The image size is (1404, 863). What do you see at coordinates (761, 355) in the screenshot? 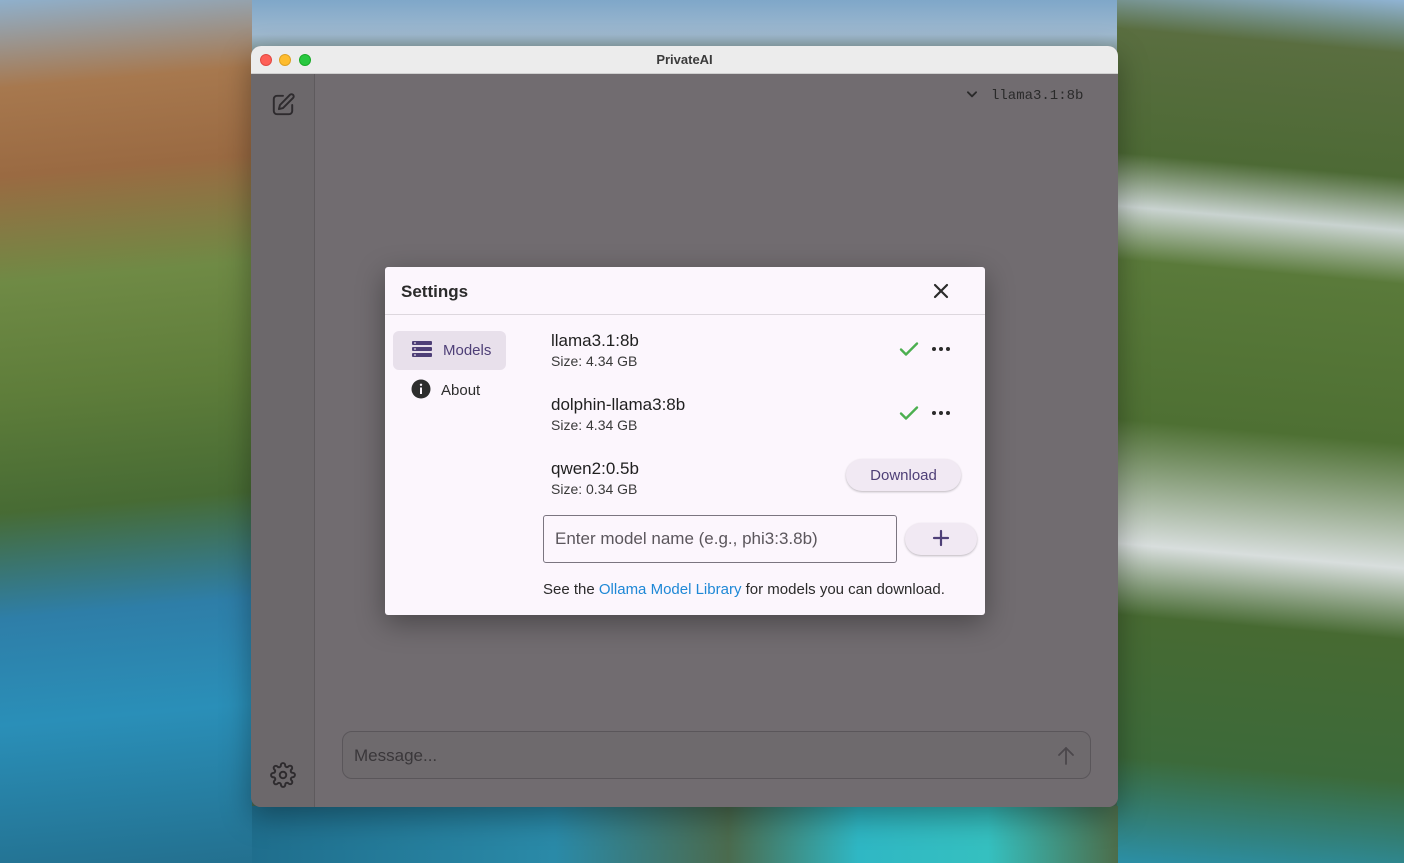
I see `model-row: llama3.1:8b Size: 4.34 GB` at bounding box center [761, 355].